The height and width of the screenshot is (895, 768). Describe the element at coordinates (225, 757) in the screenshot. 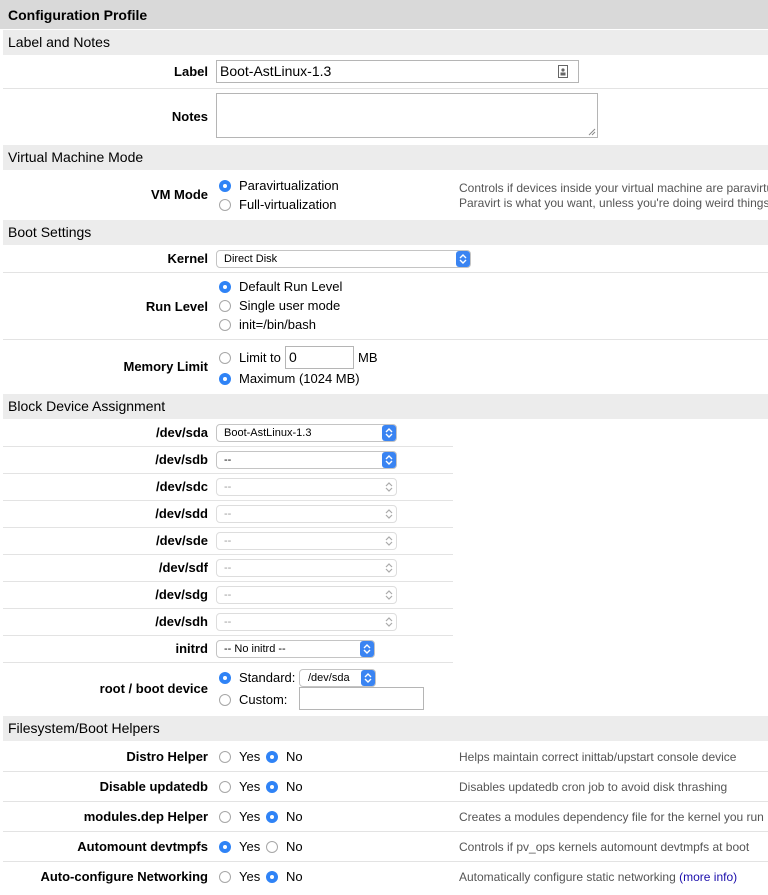

I see `radio-distro-helper-yes` at that location.